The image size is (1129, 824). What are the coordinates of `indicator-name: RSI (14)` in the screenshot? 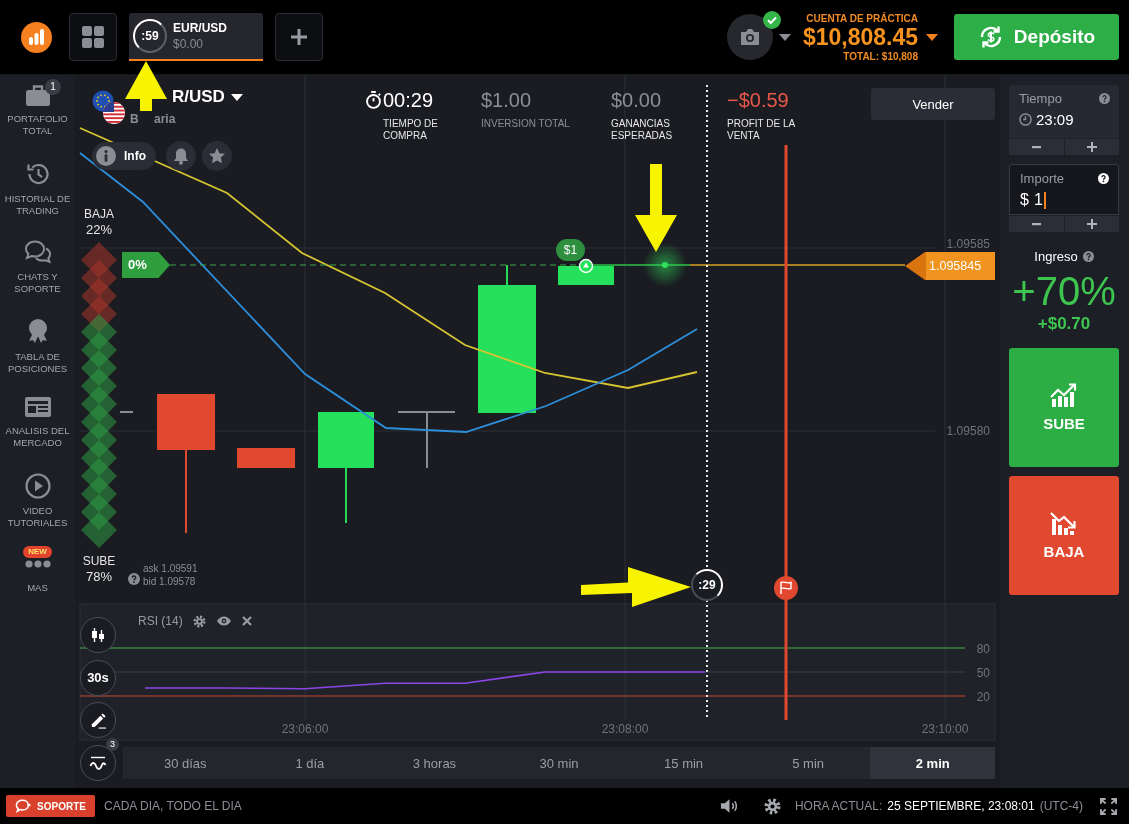 It's located at (160, 621).